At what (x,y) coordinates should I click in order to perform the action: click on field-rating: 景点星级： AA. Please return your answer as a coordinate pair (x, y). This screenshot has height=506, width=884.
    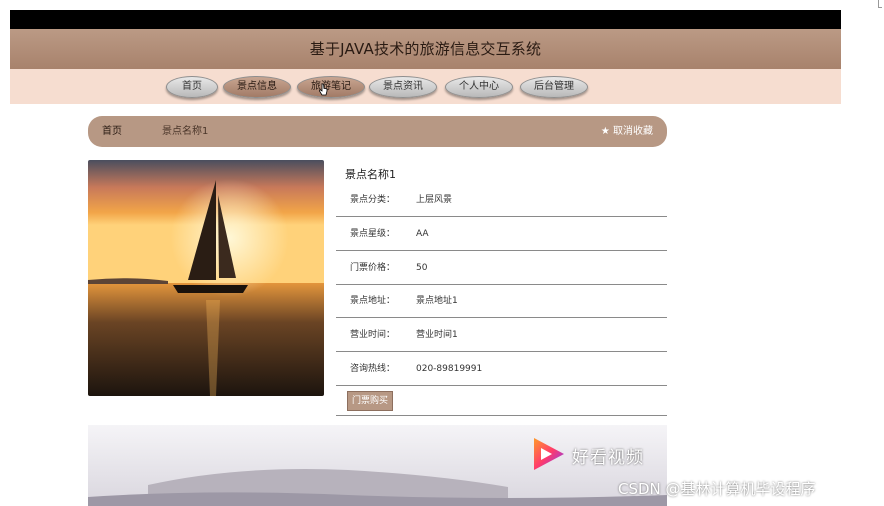
    Looking at the image, I should click on (501, 234).